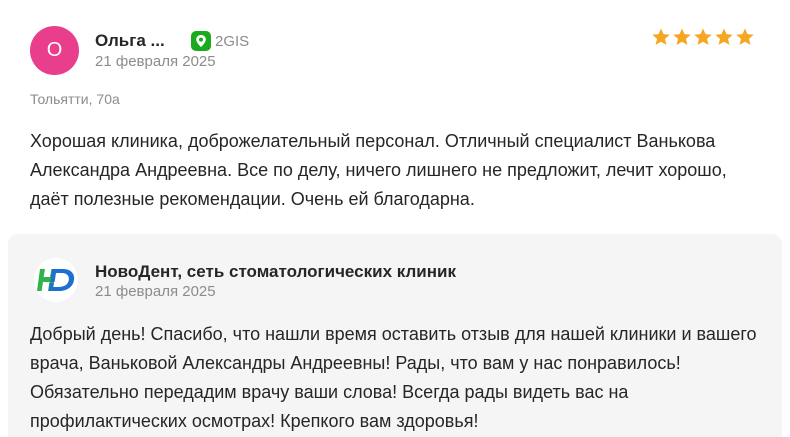 The image size is (790, 437). I want to click on star-rating, so click(703, 37).